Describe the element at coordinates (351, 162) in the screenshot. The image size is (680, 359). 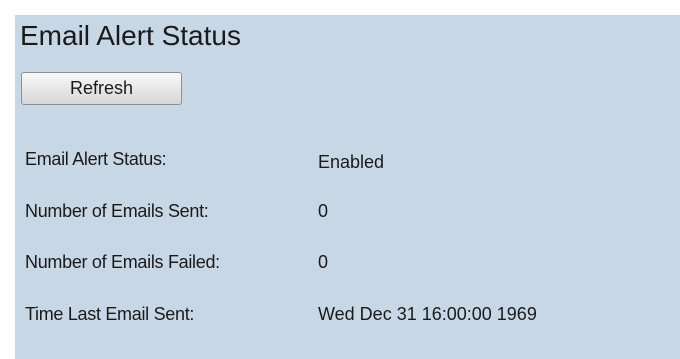
I see `email-alert-status-value: Enabled` at that location.